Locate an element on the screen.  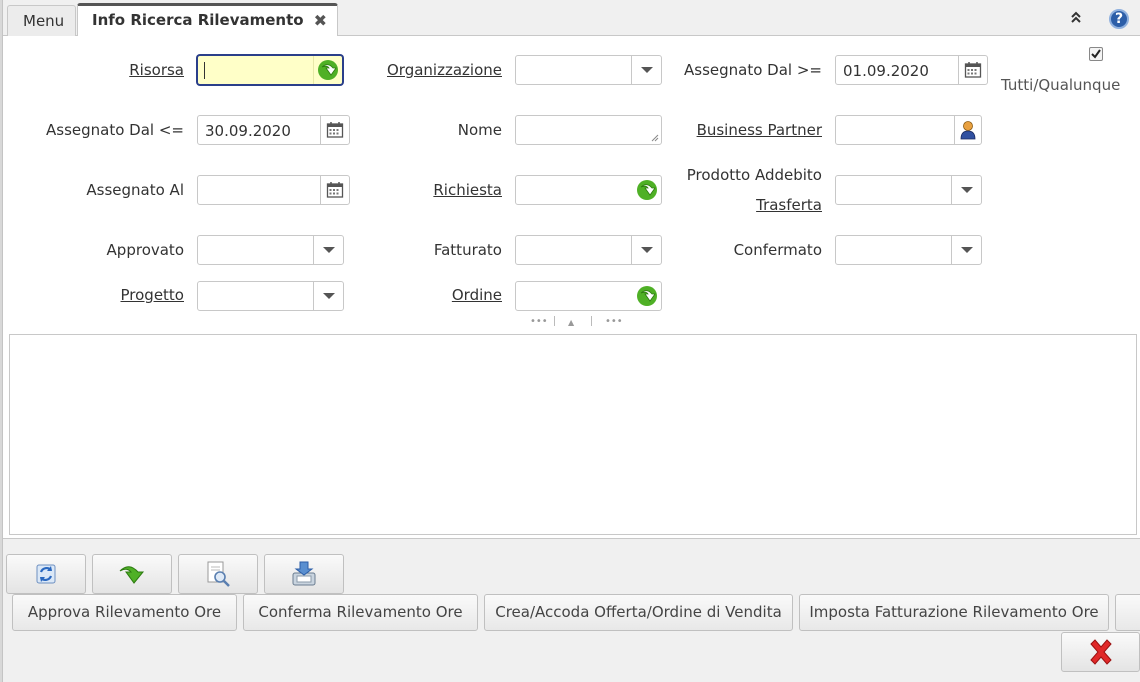
green-arrow-icon is located at coordinates (132, 575).